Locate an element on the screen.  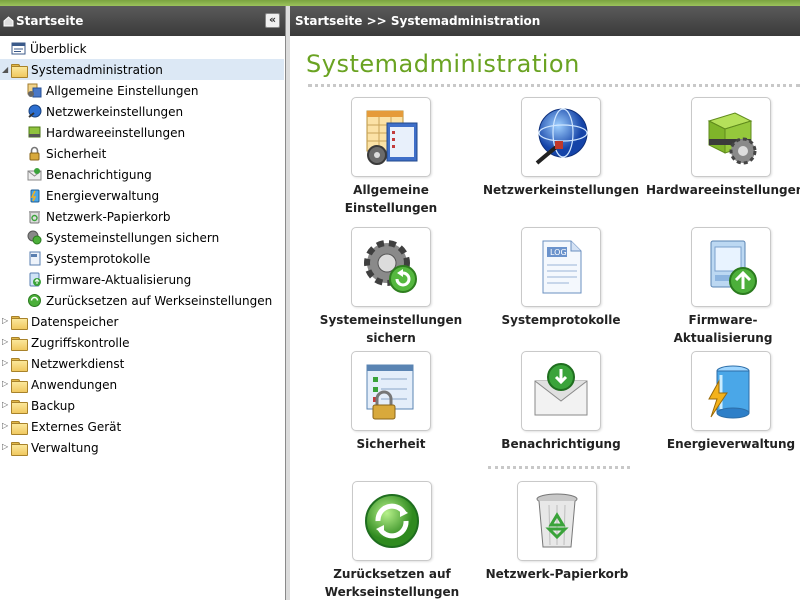
expand-toggle-icon: ◢ is located at coordinates (6, 70).